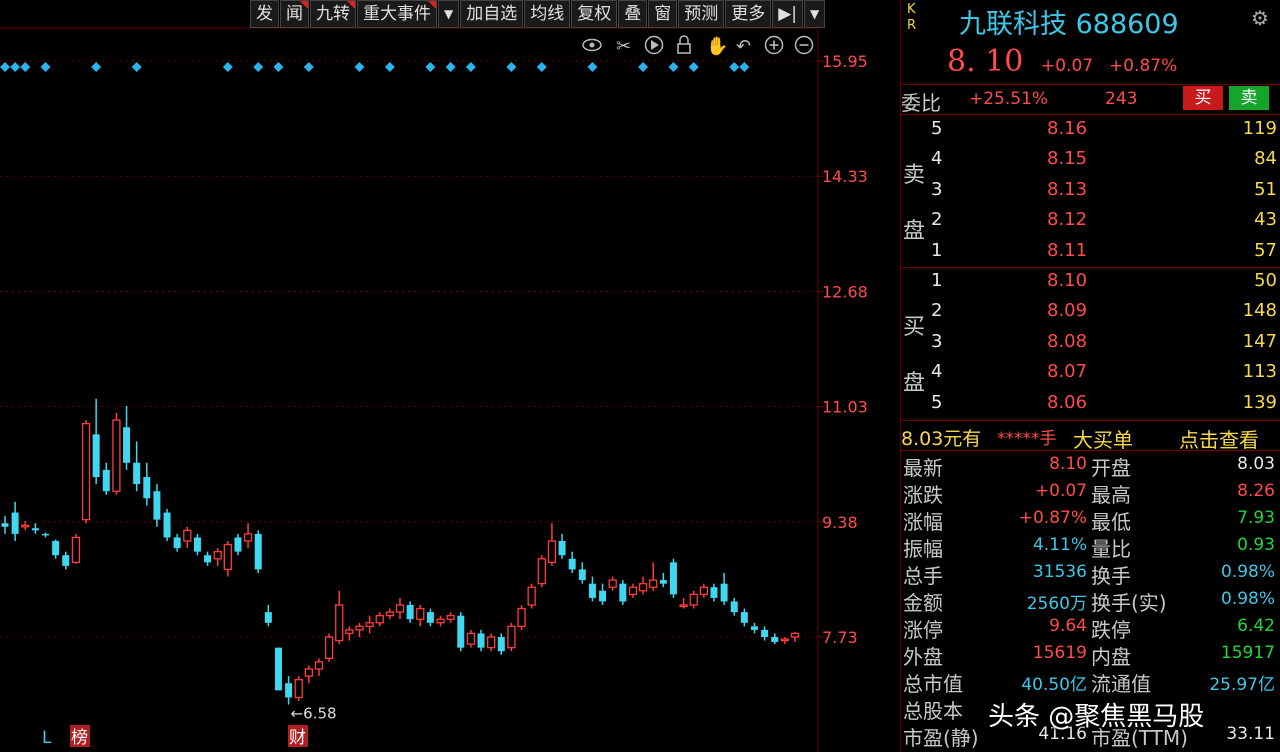 The height and width of the screenshot is (752, 1280). I want to click on stat-value: 33.11, so click(1250, 734).